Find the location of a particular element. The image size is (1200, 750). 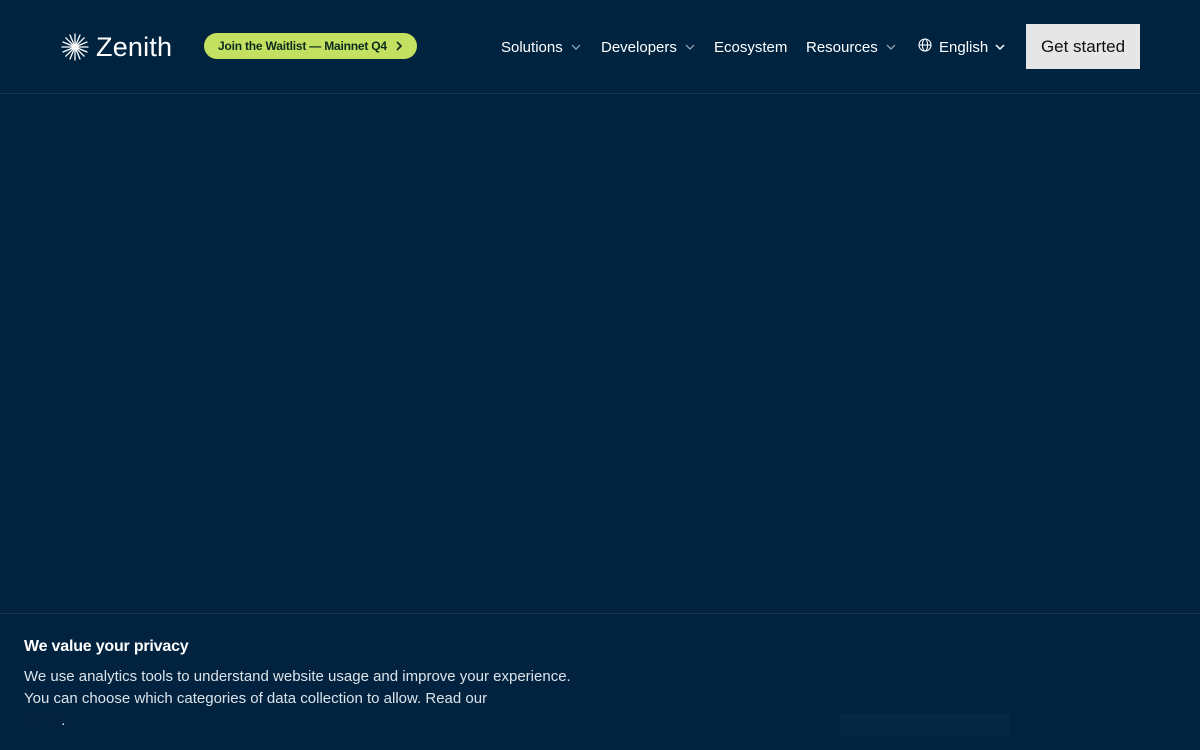

logo: Zenith is located at coordinates (116, 47).